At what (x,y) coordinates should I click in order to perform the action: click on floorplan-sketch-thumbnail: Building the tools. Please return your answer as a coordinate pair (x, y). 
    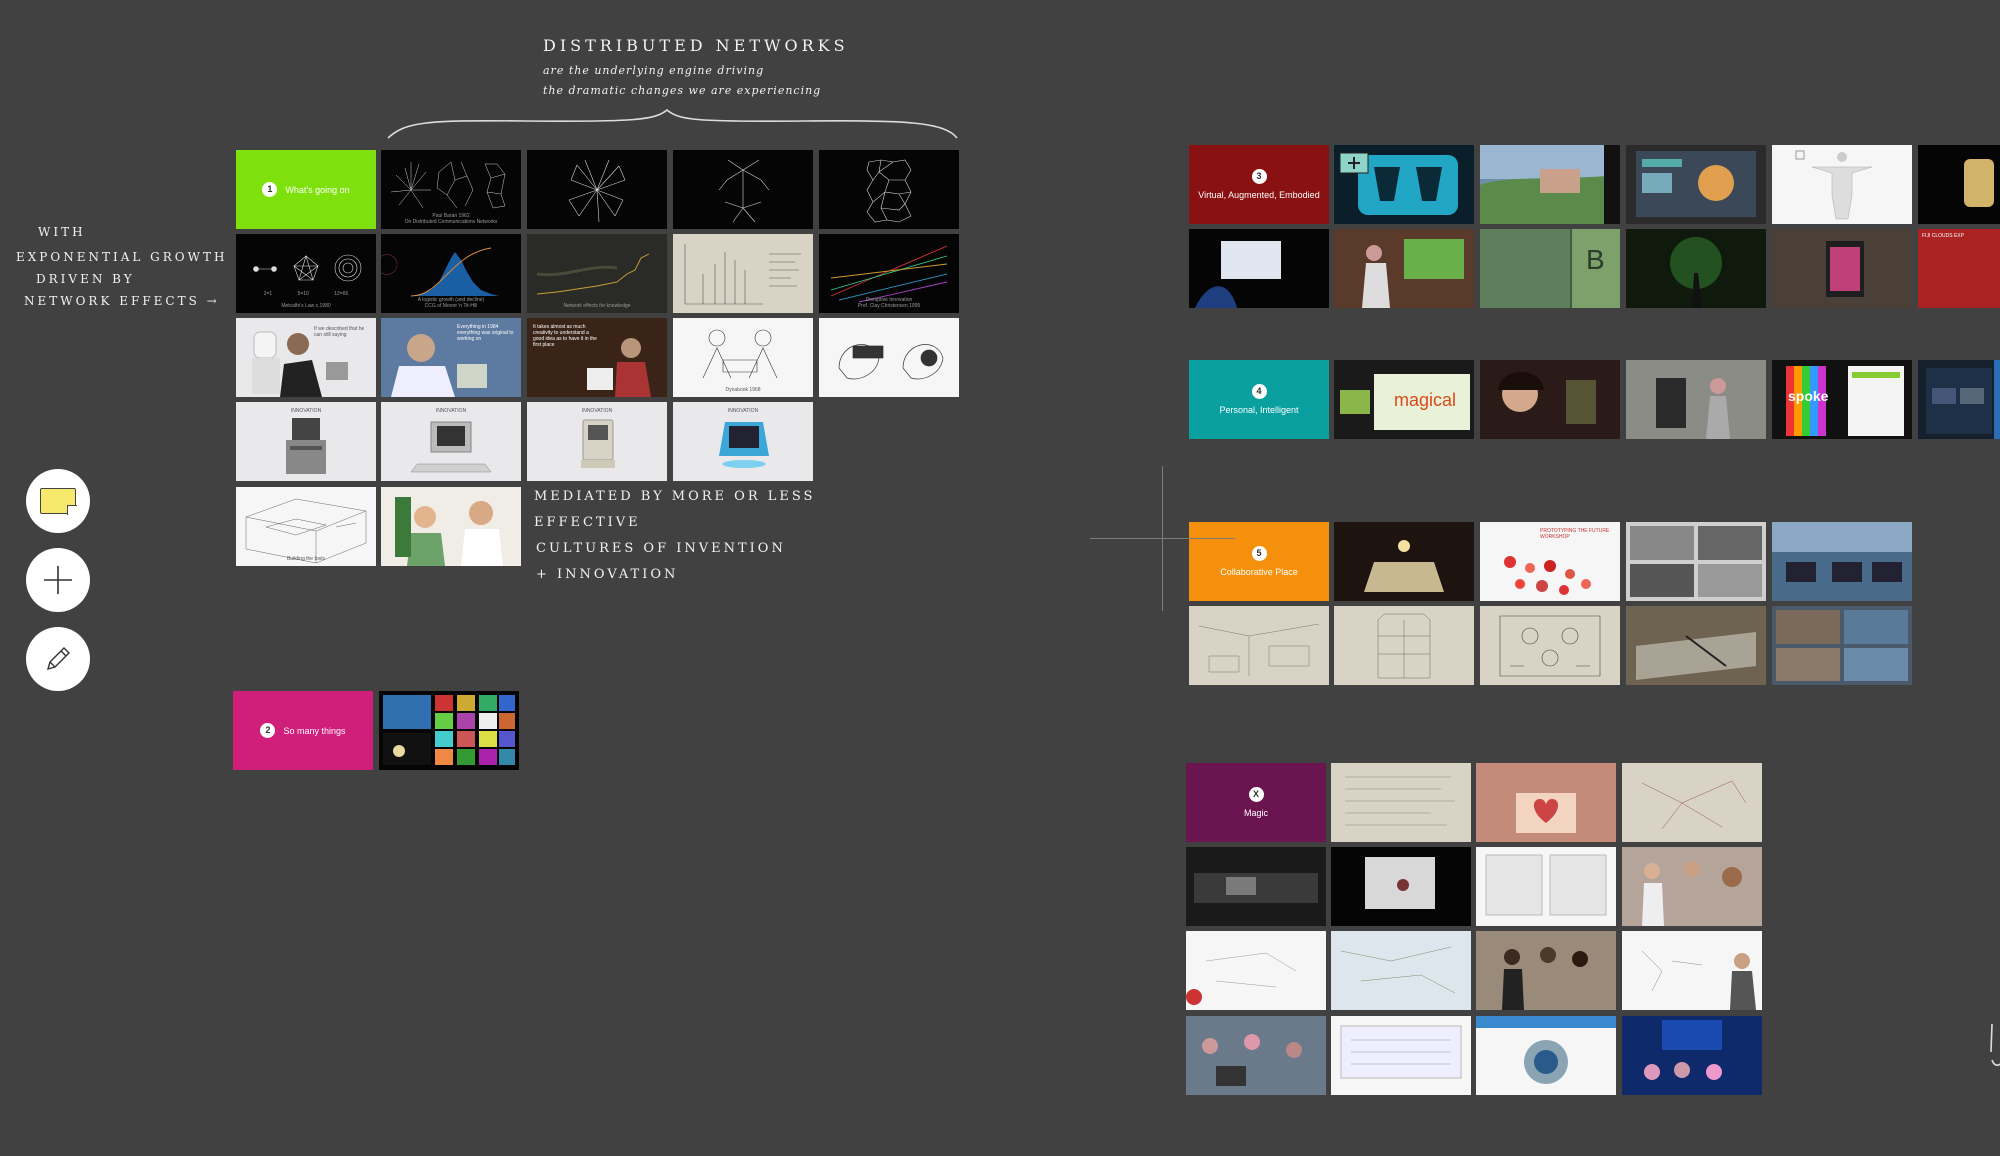
    Looking at the image, I should click on (306, 526).